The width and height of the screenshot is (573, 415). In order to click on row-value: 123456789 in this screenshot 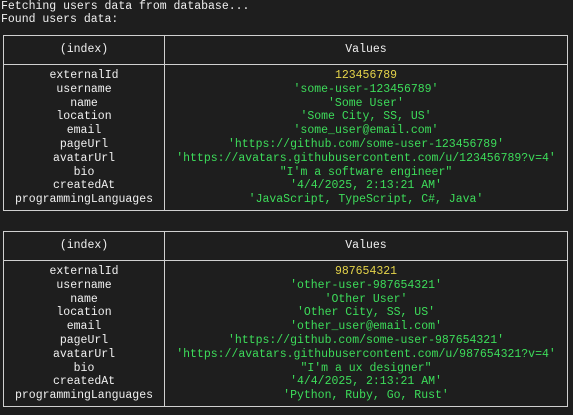, I will do `click(366, 75)`.